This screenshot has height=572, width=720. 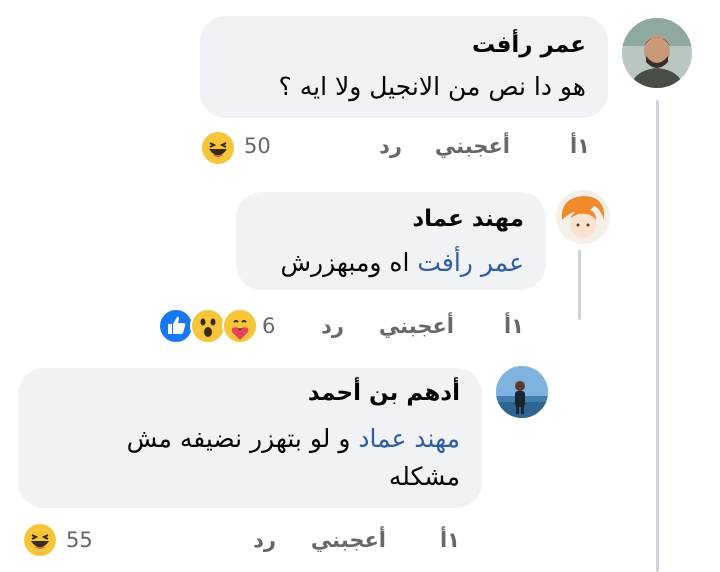 I want to click on reaction-count: 6, so click(x=268, y=326).